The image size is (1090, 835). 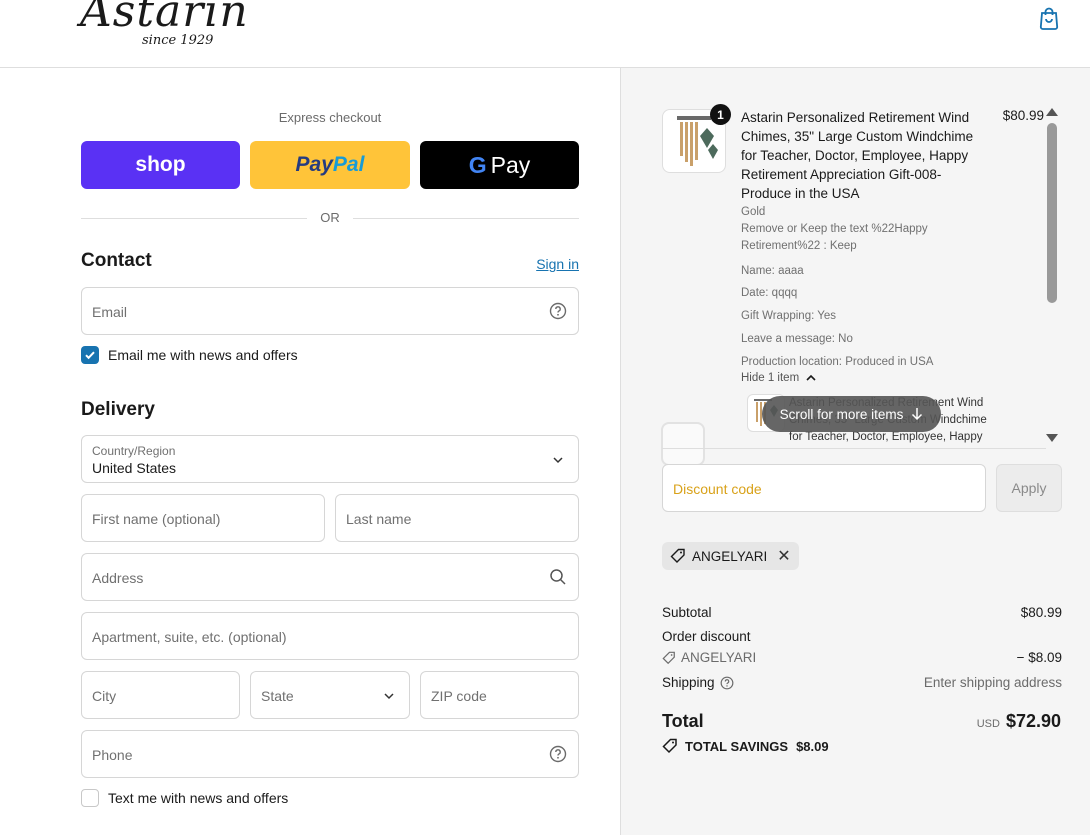 What do you see at coordinates (198, 798) in the screenshot?
I see `text-news-label: Text me with news and offers` at bounding box center [198, 798].